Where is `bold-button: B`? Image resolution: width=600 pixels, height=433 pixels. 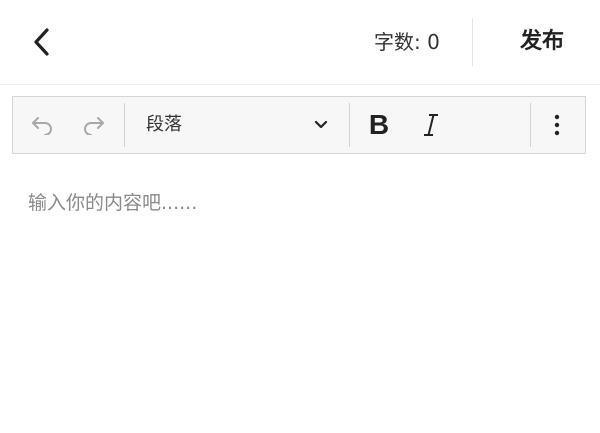 bold-button: B is located at coordinates (379, 125).